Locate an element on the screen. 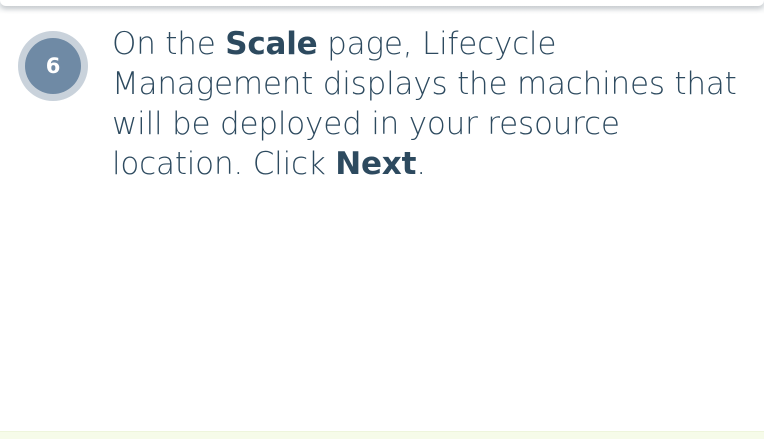 The image size is (764, 439). next-button-name: Next is located at coordinates (376, 164).